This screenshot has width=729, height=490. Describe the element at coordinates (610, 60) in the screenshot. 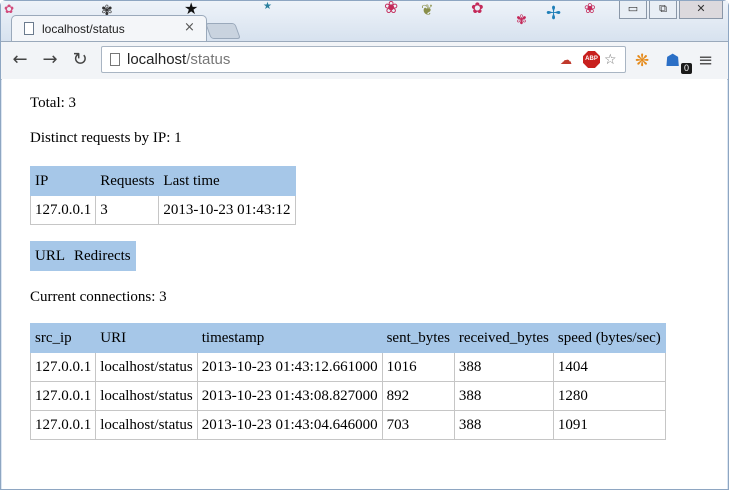

I see `bookmark-star-icon: ☆` at that location.